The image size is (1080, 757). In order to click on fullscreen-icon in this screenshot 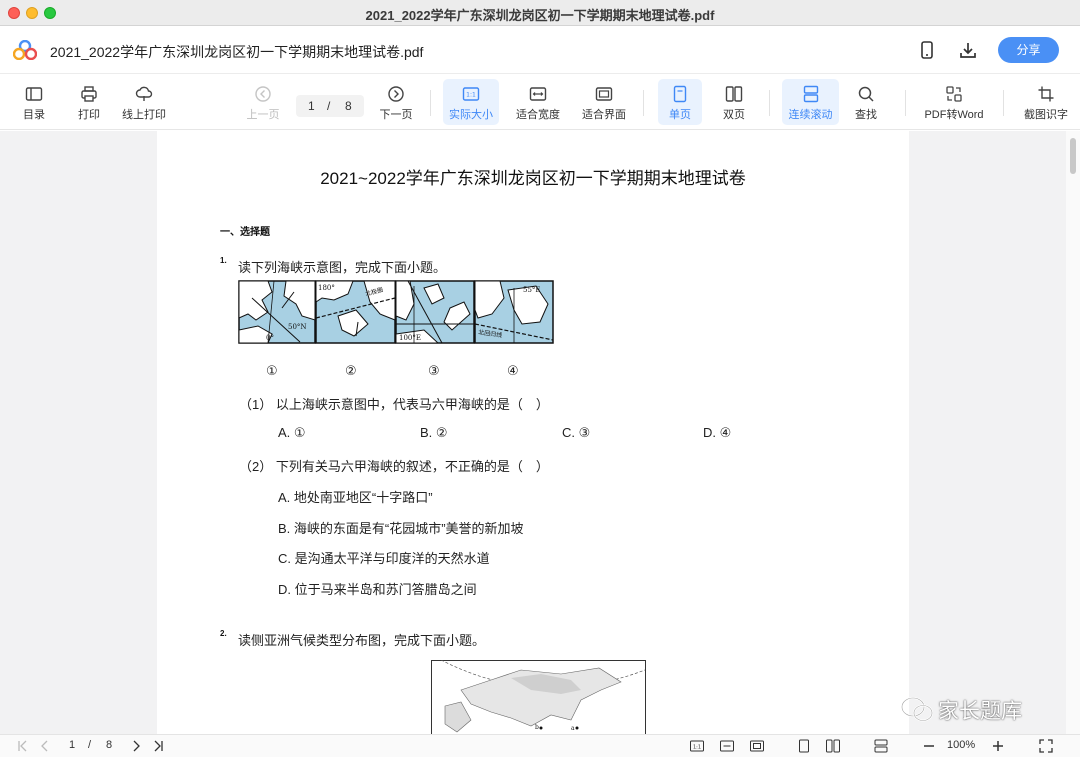, I will do `click(1046, 746)`.